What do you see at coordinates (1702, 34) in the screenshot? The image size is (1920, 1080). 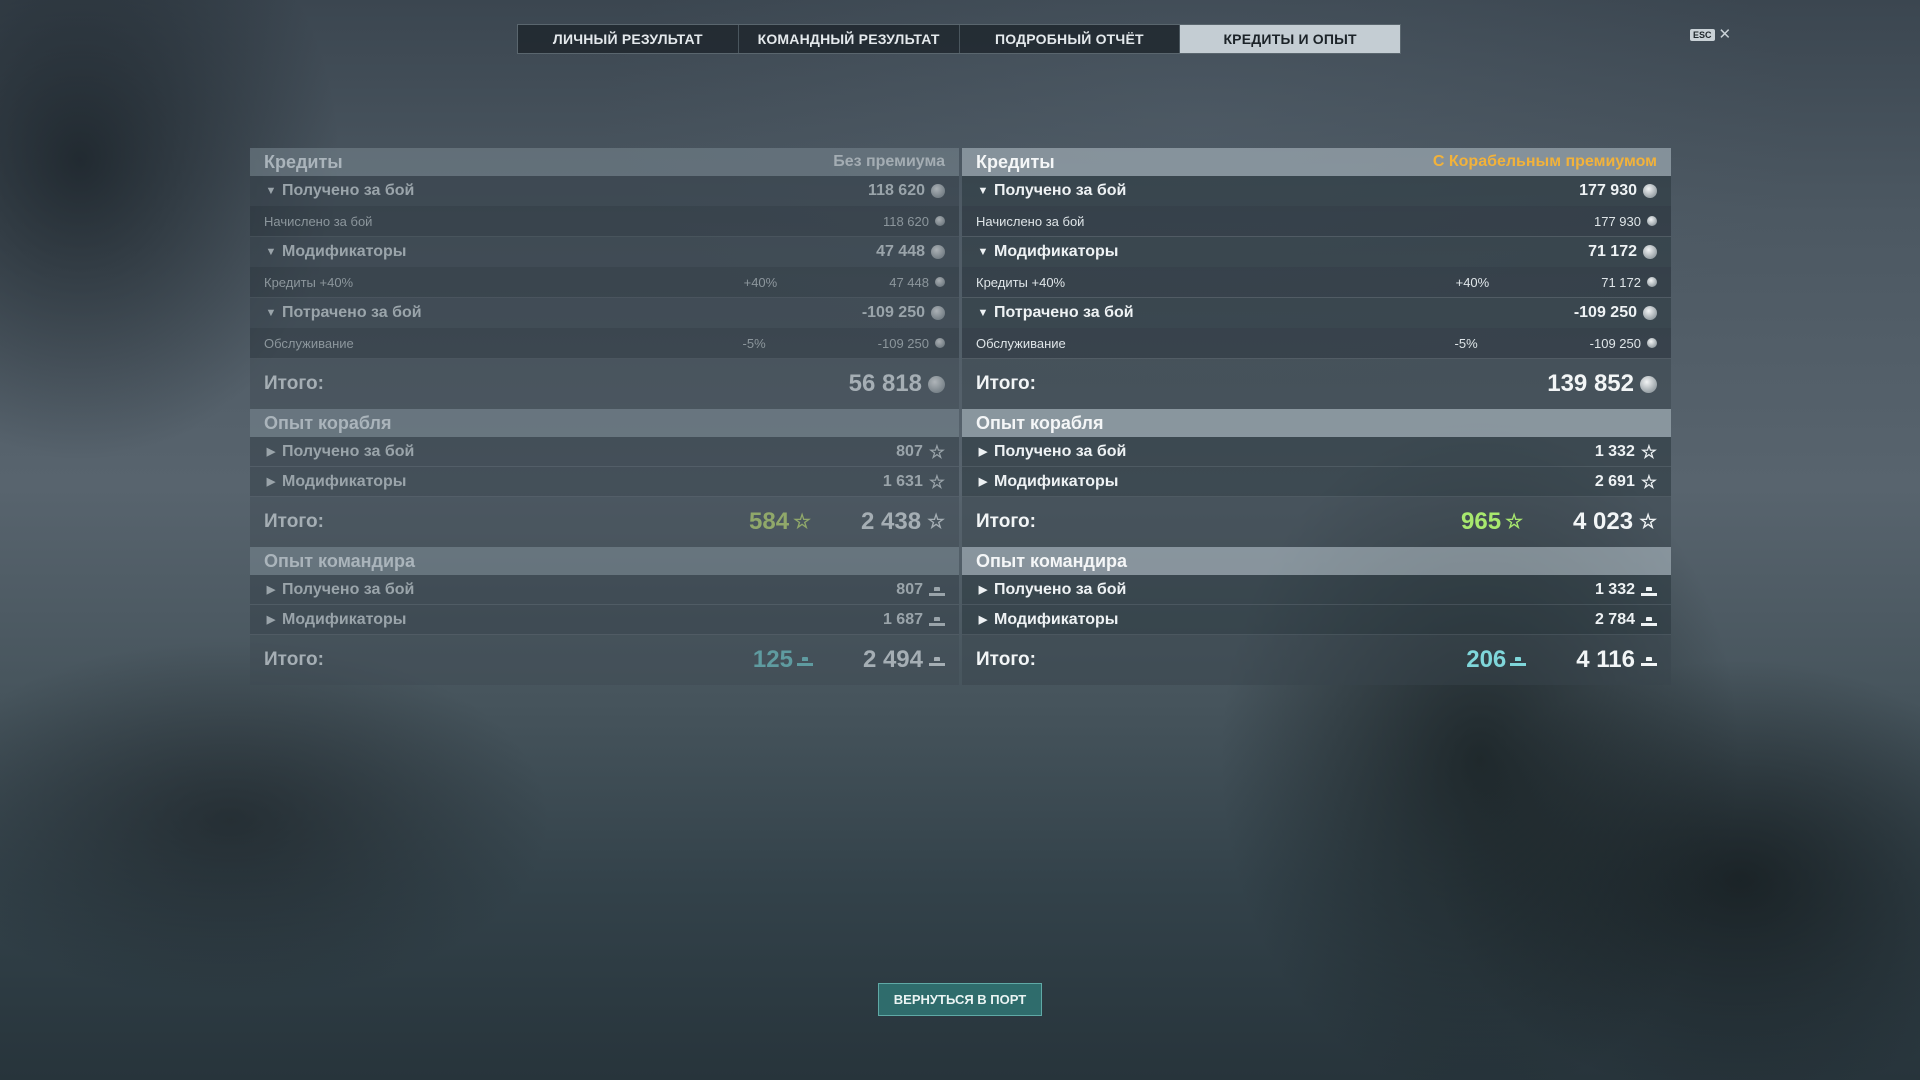 I see `esc-key-badge: ESC` at bounding box center [1702, 34].